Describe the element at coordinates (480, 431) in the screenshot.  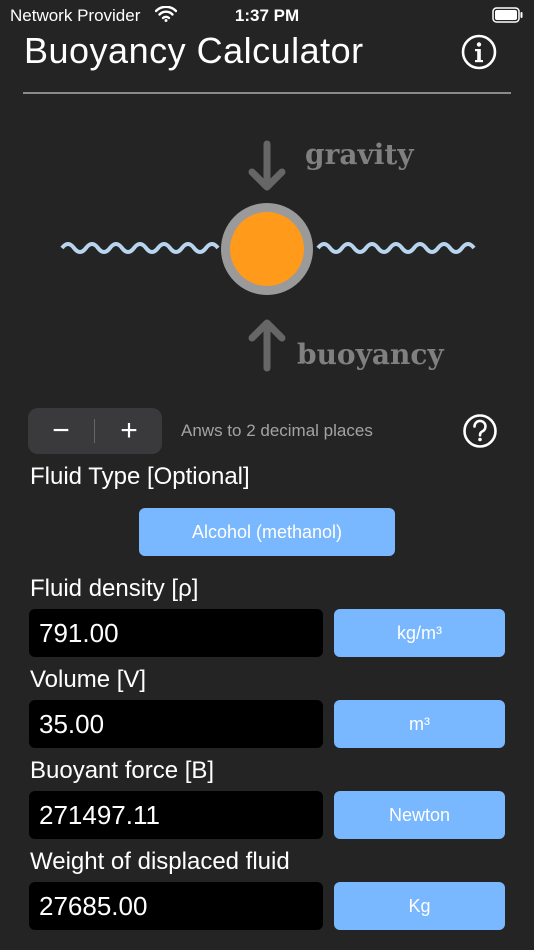
I see `help-icon` at that location.